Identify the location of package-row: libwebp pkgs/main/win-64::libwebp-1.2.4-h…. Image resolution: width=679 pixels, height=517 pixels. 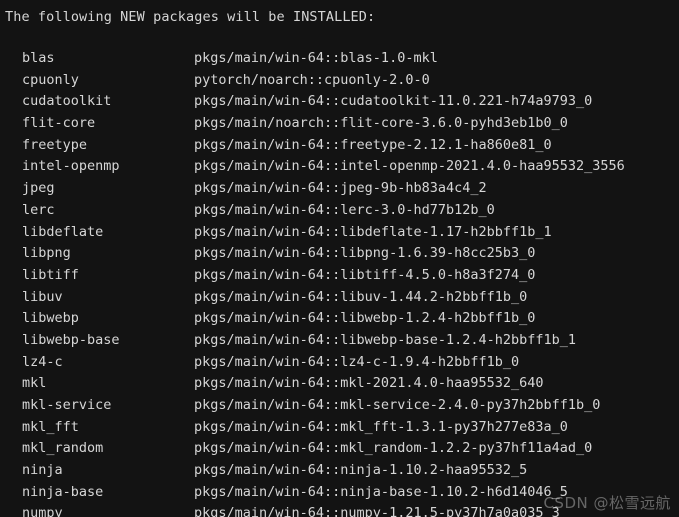
(339, 319).